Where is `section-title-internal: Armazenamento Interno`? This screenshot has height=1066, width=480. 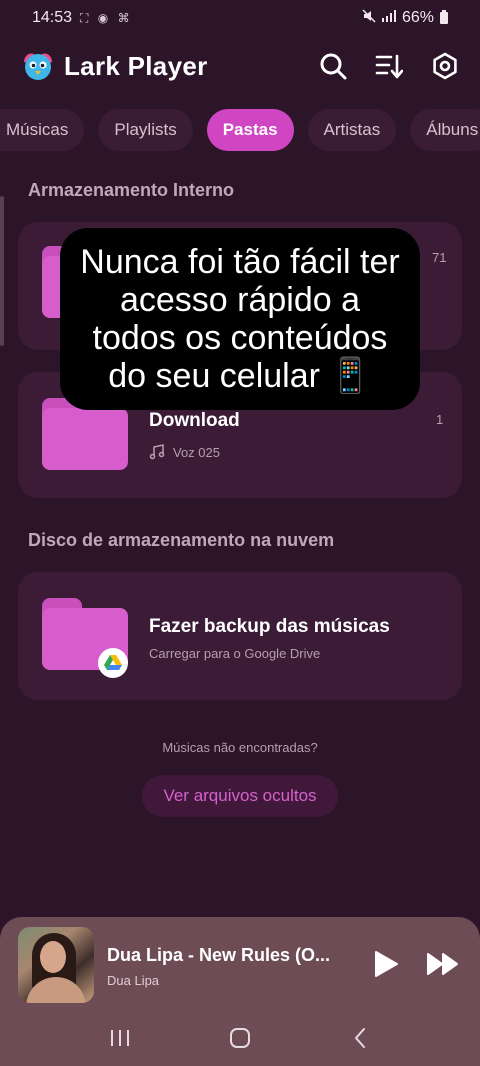
section-title-internal: Armazenamento Interno is located at coordinates (131, 190).